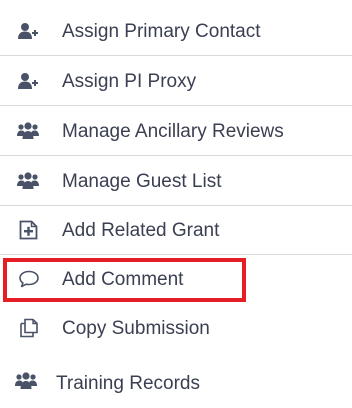  I want to click on menu-item-assign-primary-contact: Assign Primary Contact, so click(176, 32).